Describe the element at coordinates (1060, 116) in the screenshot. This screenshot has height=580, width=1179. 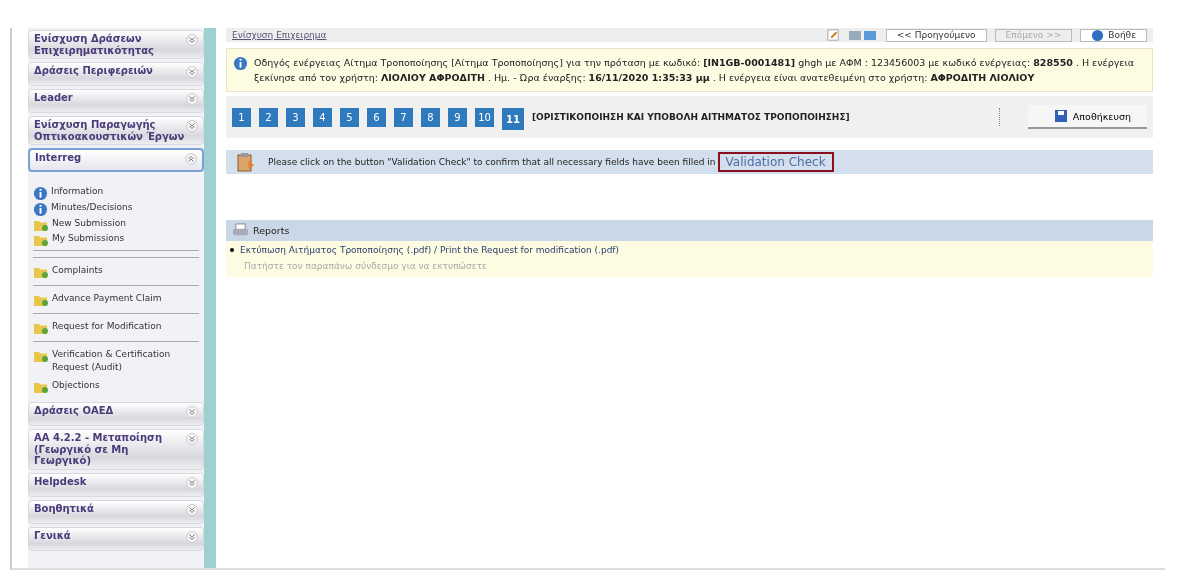
I see `save-icon` at that location.